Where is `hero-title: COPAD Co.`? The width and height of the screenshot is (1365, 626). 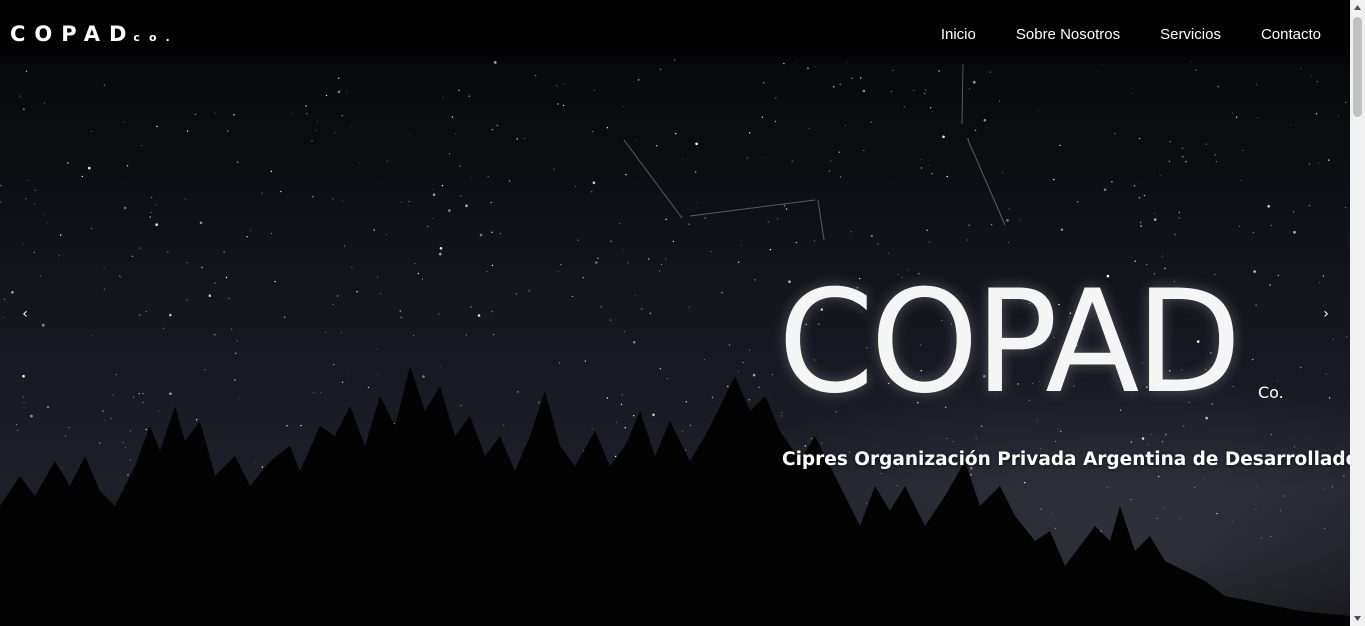 hero-title: COPAD Co. is located at coordinates (1031, 343).